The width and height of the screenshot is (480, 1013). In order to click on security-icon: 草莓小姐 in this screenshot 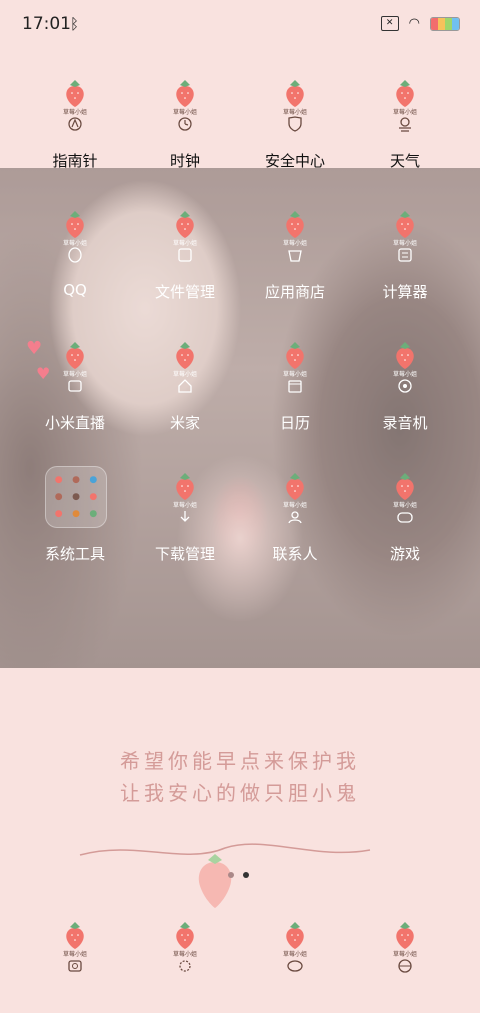, I will do `click(295, 106)`.